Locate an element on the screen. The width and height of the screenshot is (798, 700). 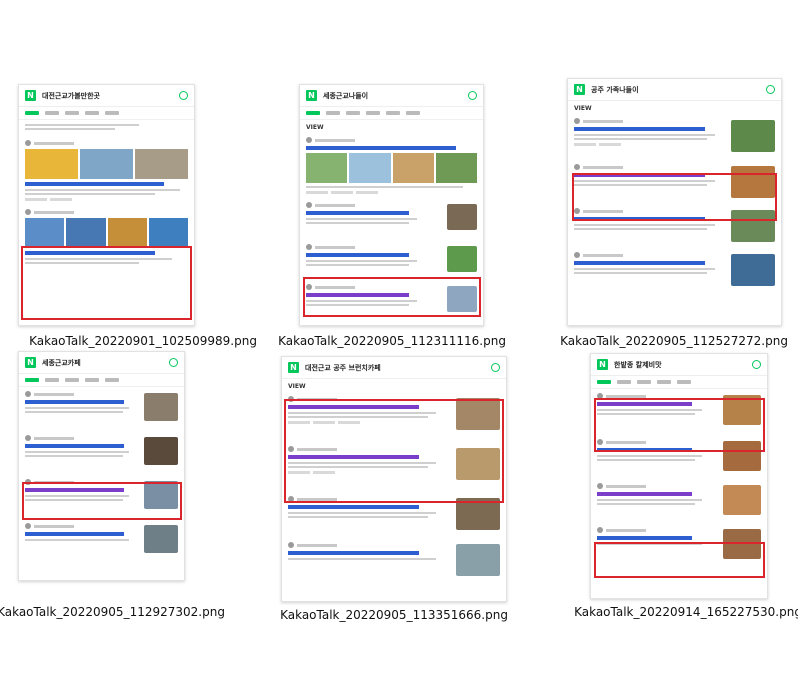
file-name: KakaoTalk_20220905_113351666.png is located at coordinates (394, 615).